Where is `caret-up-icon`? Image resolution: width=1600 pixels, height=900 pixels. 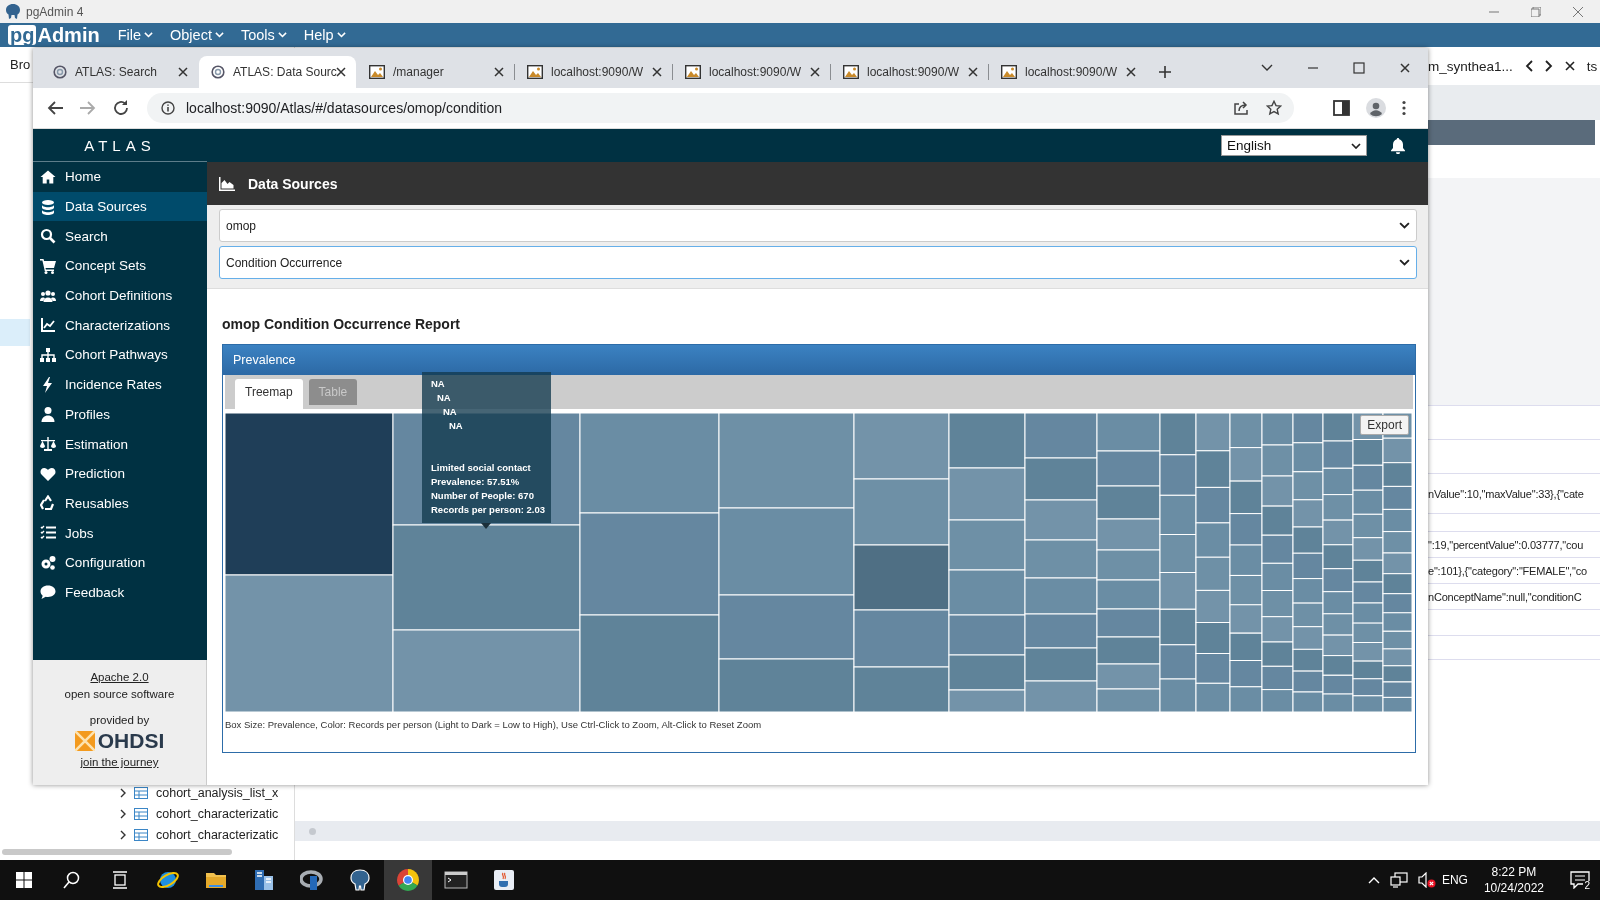
caret-up-icon is located at coordinates (1373, 880).